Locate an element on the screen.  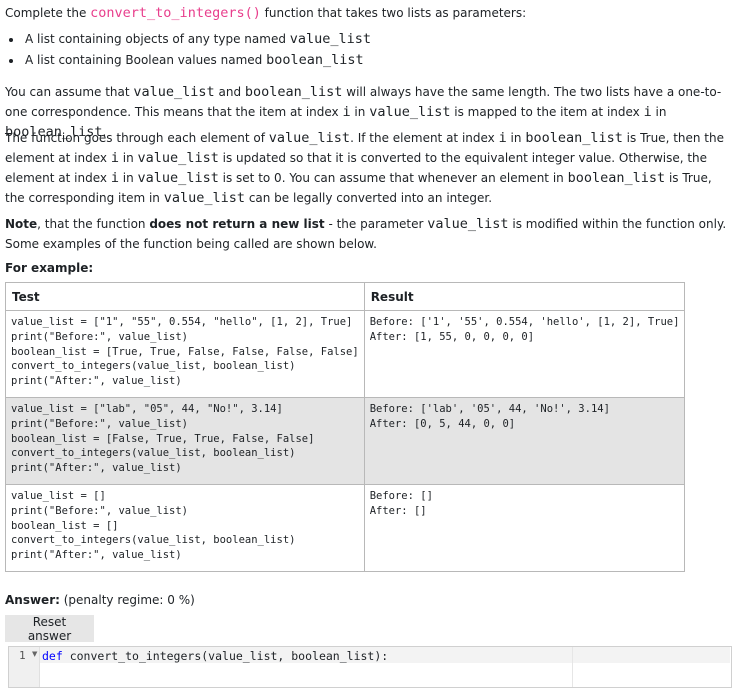
function-name-code: convert_to_integers() is located at coordinates (175, 13).